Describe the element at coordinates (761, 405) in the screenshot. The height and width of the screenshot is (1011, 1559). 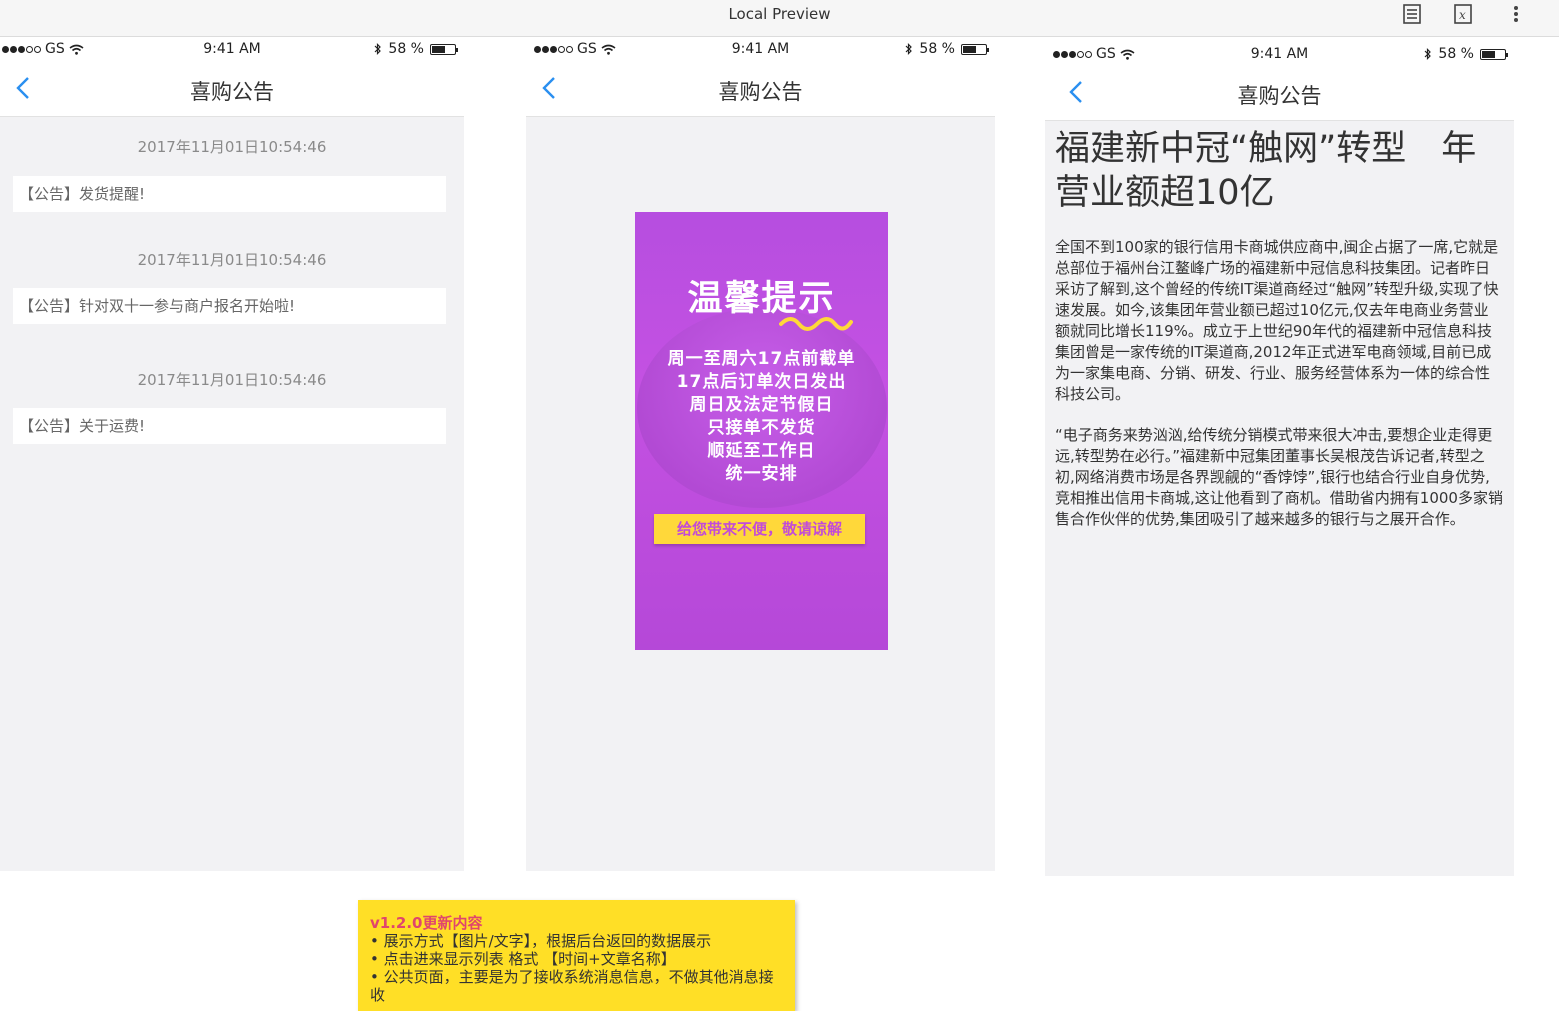
I see `poster-line: 周日及法定节假日` at that location.